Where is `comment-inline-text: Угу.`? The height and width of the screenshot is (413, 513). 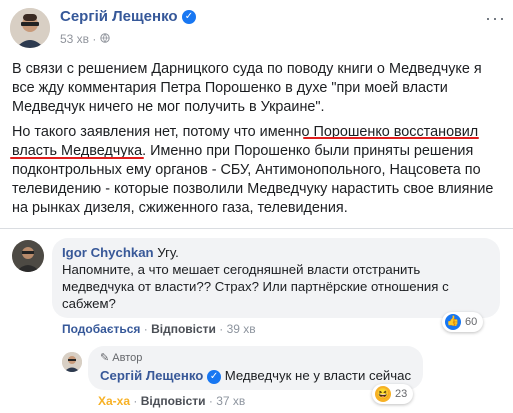
comment-inline-text: Угу. is located at coordinates (168, 252).